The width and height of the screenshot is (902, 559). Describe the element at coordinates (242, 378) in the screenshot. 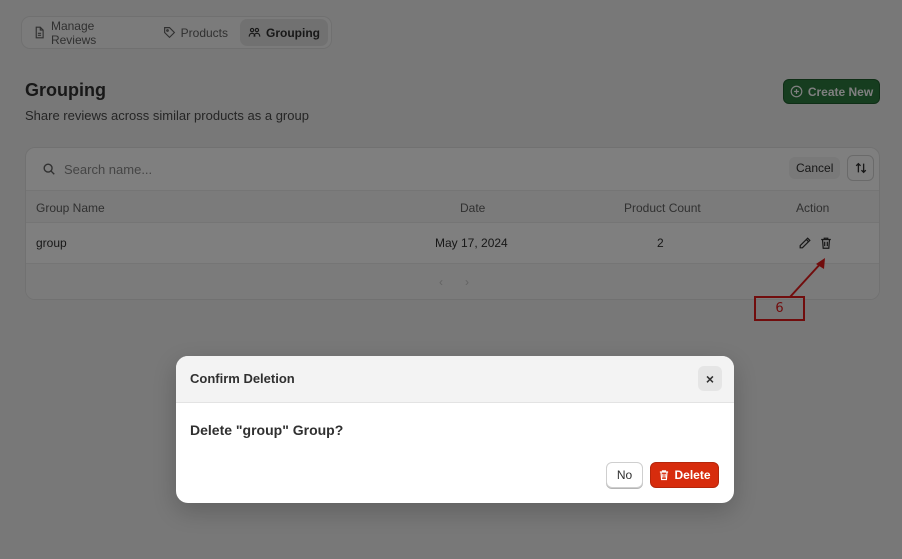

I see `modal-title: Confirm Deletion` at that location.